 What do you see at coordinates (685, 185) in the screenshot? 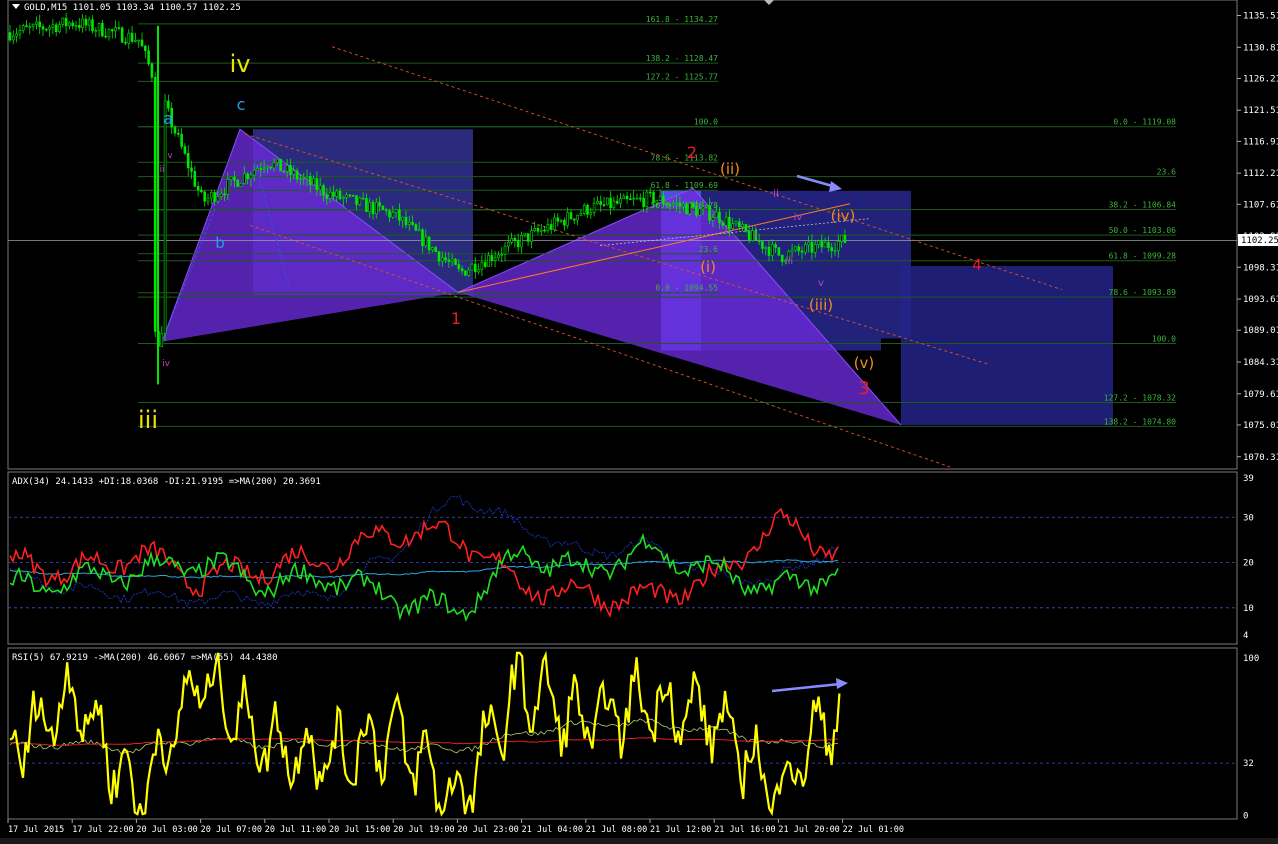
I see `fib-level-label: 61.8 - 1109.69` at bounding box center [685, 185].